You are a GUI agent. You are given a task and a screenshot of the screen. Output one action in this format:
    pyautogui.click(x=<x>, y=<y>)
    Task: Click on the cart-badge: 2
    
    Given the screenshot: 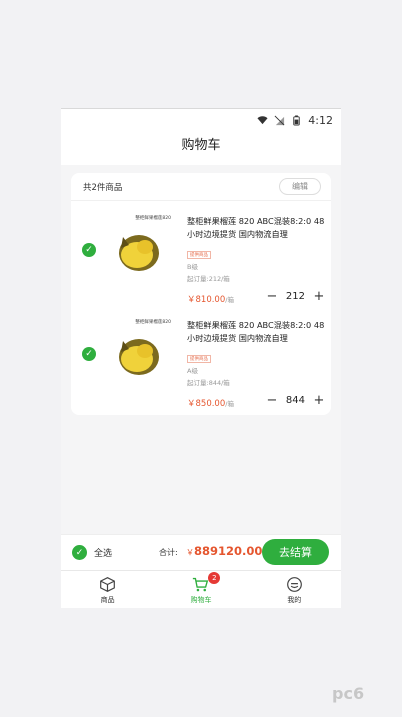 What is the action you would take?
    pyautogui.click(x=214, y=578)
    